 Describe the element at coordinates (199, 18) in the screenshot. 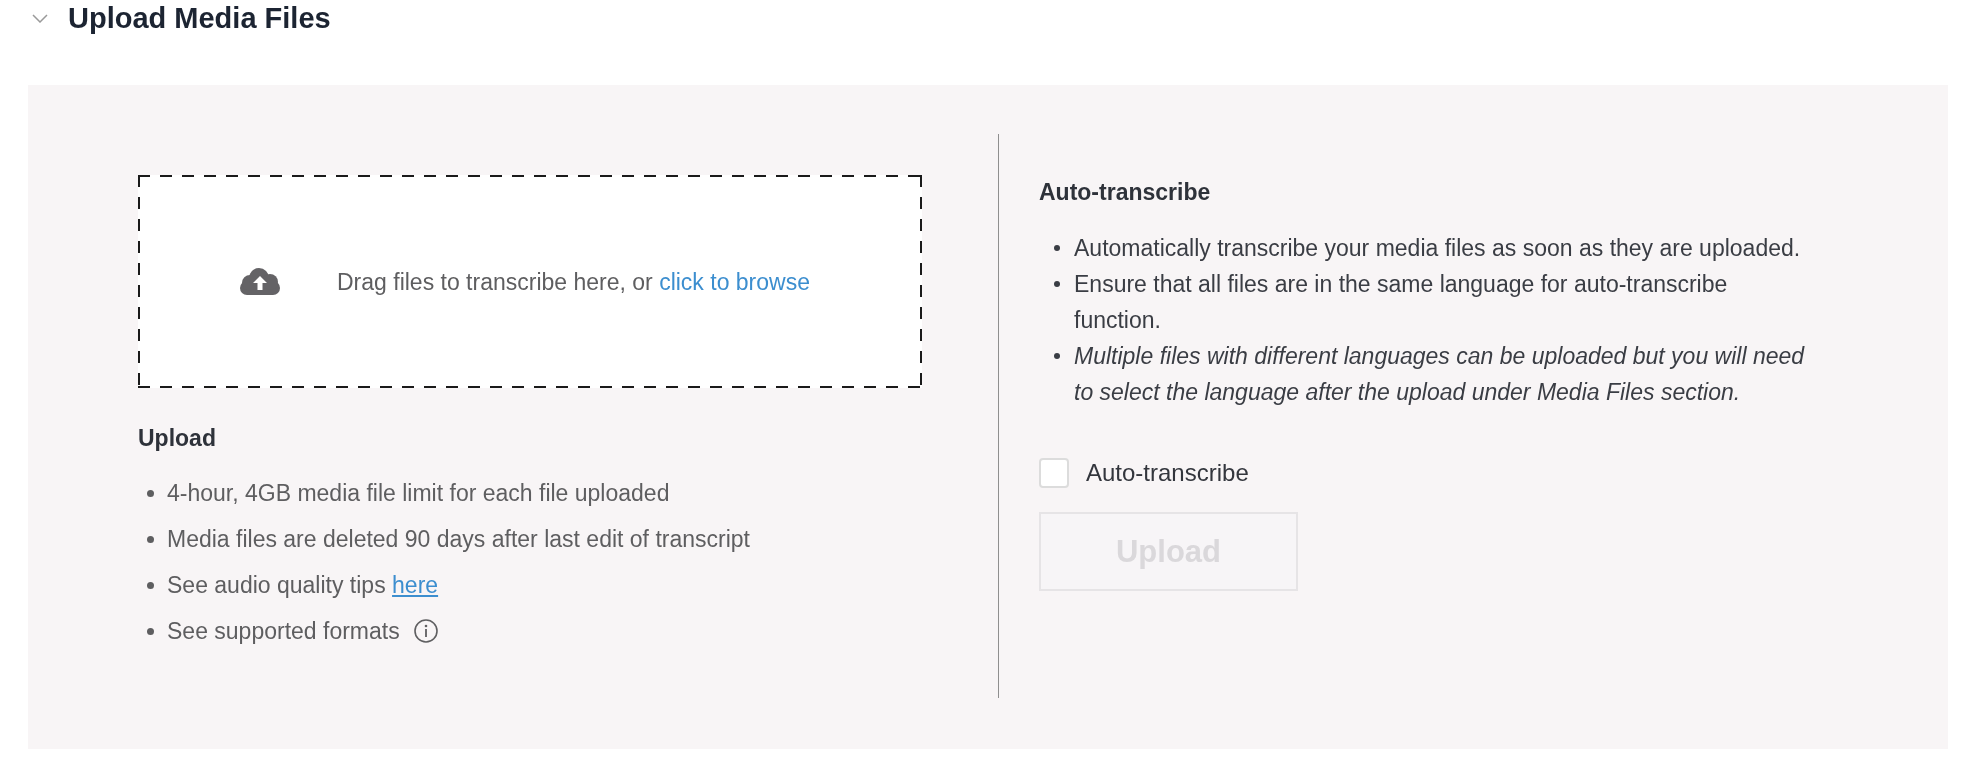

I see `section-title: Upload Media Files` at that location.